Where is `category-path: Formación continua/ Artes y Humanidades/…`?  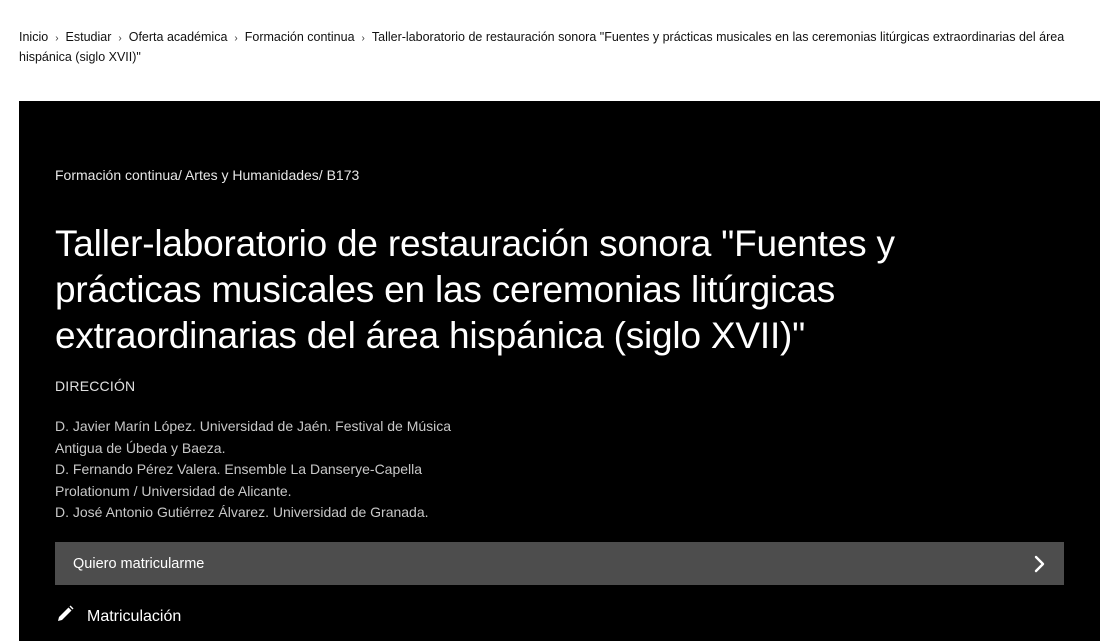 category-path: Formación continua/ Artes y Humanidades/… is located at coordinates (207, 175).